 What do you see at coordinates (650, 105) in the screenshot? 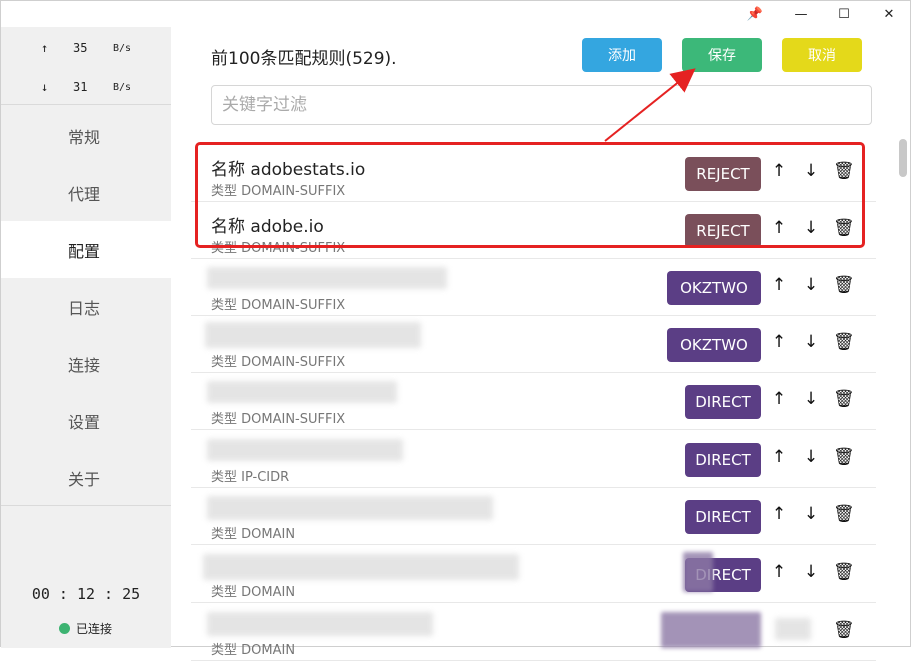
I see `annotation-arrow-icon` at bounding box center [650, 105].